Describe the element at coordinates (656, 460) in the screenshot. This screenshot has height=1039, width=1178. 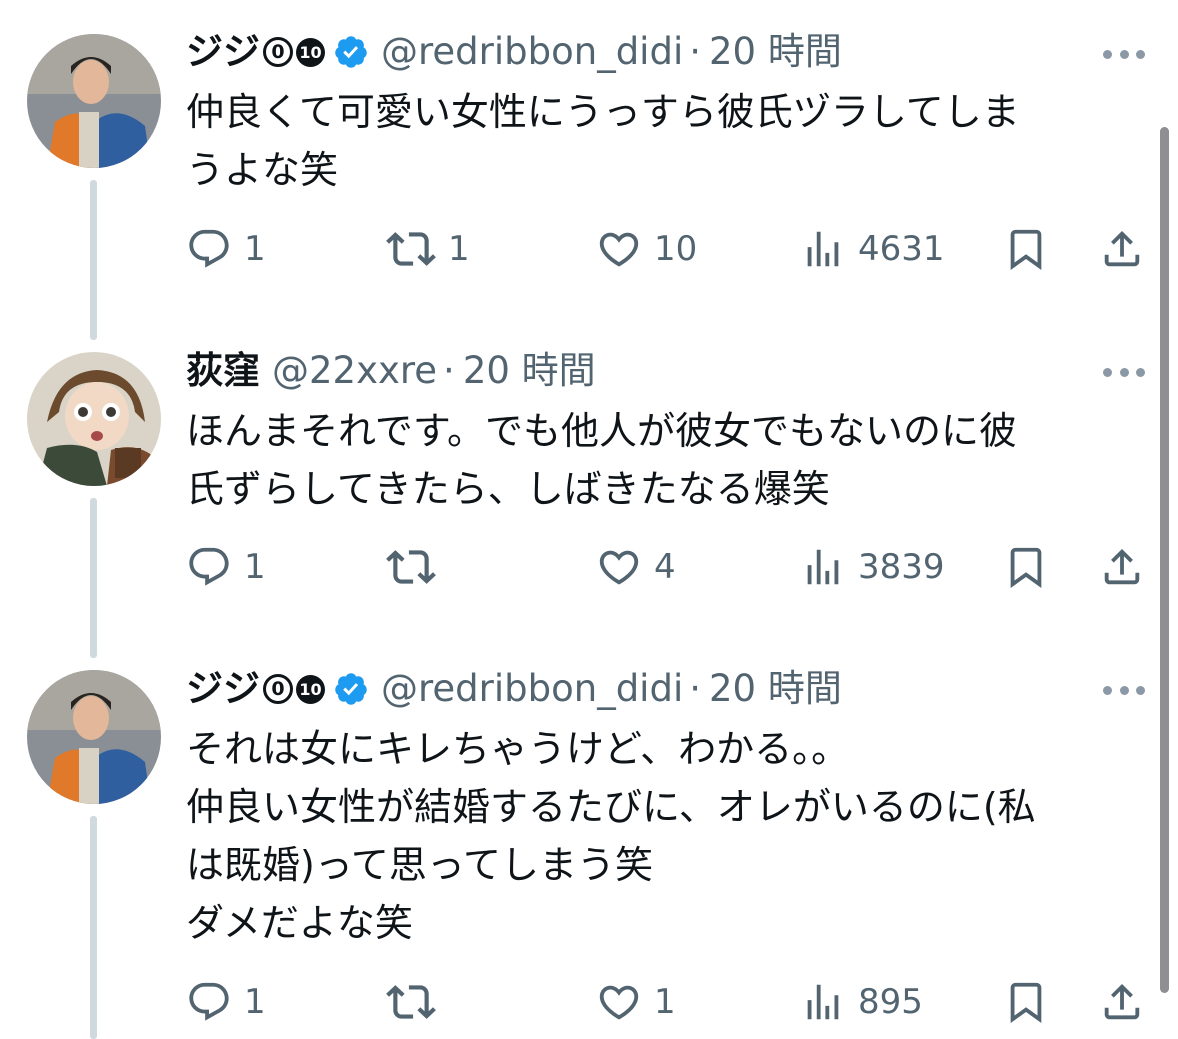
I see `tweet-text: ほんまそれです。でも他人が彼女でもないのに彼 氏ずらしてきたら、しばきたなる爆笑` at that location.